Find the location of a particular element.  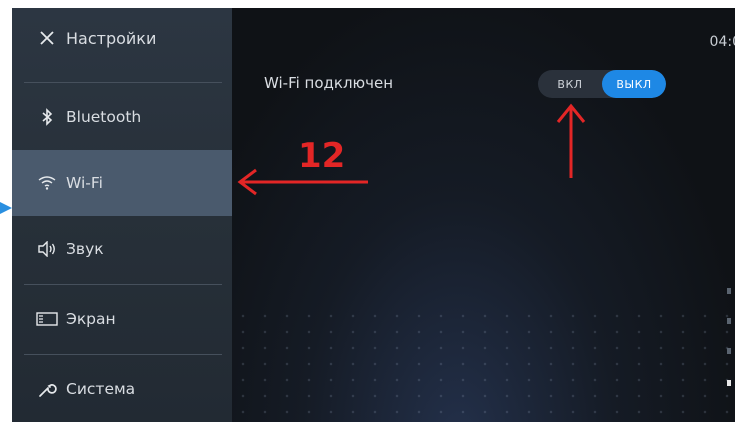

pointer-marker is located at coordinates (6, 208).